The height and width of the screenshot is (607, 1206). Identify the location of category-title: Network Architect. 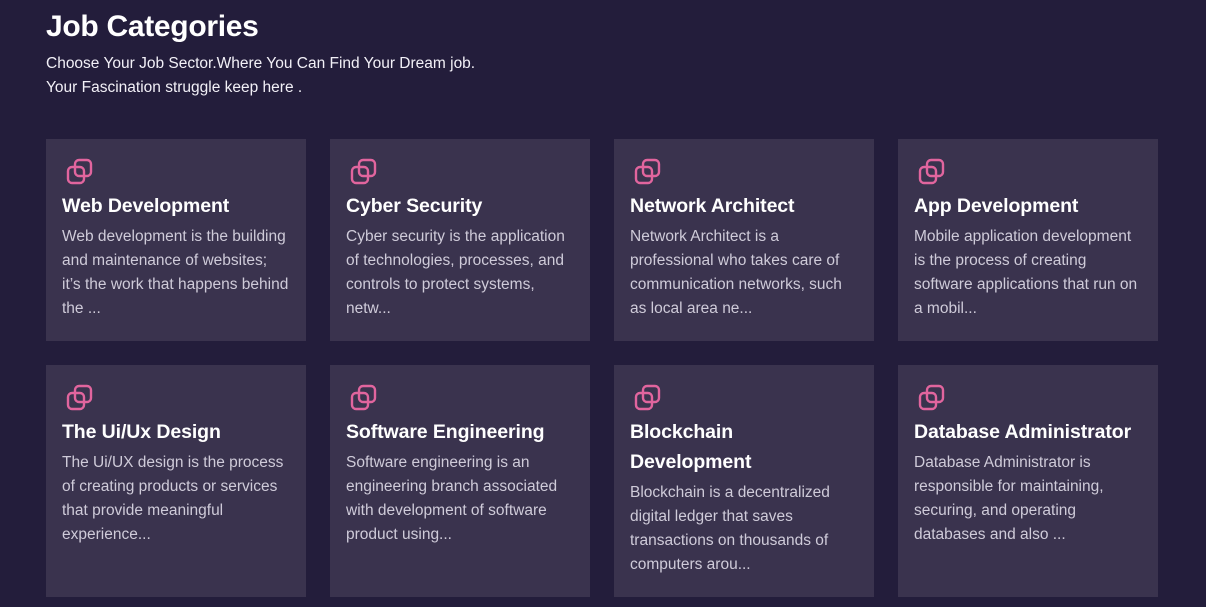
(712, 206).